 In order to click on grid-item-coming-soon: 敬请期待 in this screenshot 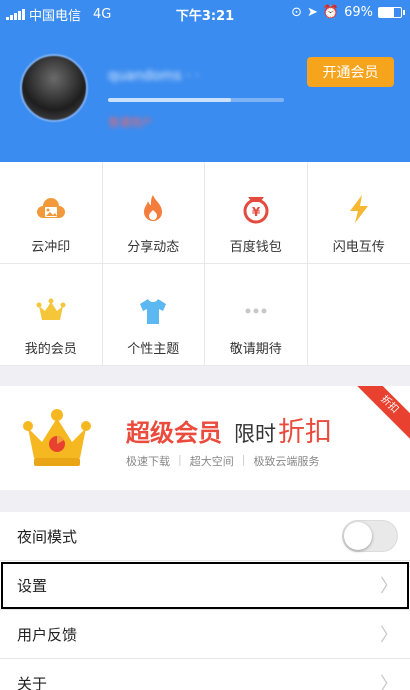, I will do `click(256, 315)`.